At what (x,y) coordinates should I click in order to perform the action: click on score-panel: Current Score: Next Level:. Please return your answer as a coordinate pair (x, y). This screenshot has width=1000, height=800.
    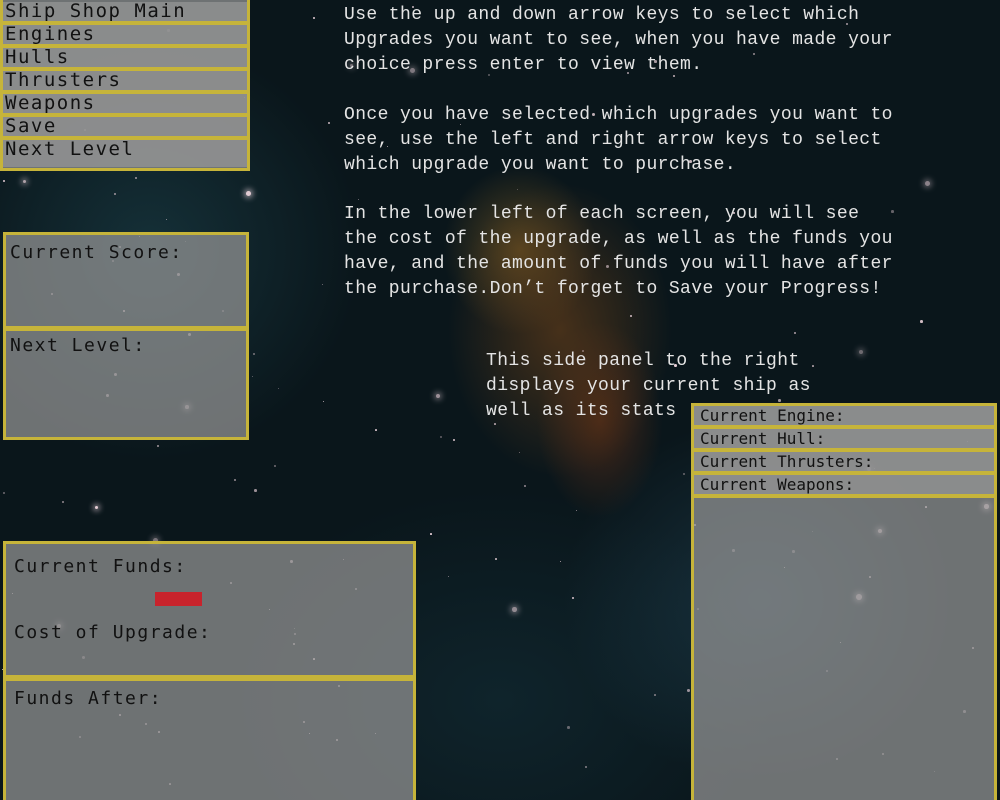
    Looking at the image, I should click on (126, 336).